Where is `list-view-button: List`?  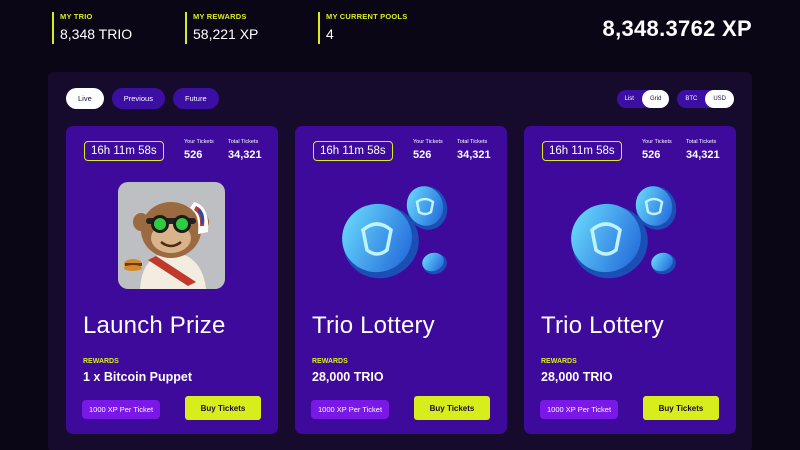 list-view-button: List is located at coordinates (629, 99).